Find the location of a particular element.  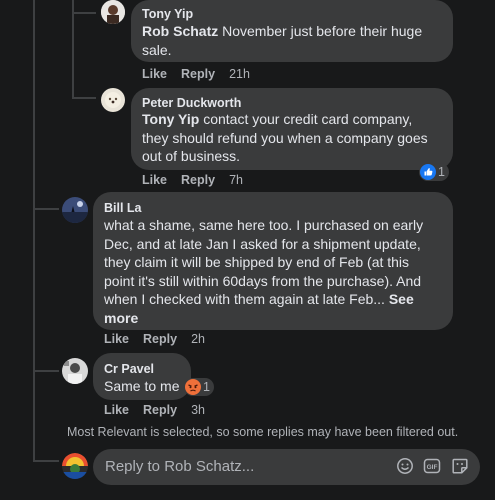

timestamp: 2h is located at coordinates (198, 339).